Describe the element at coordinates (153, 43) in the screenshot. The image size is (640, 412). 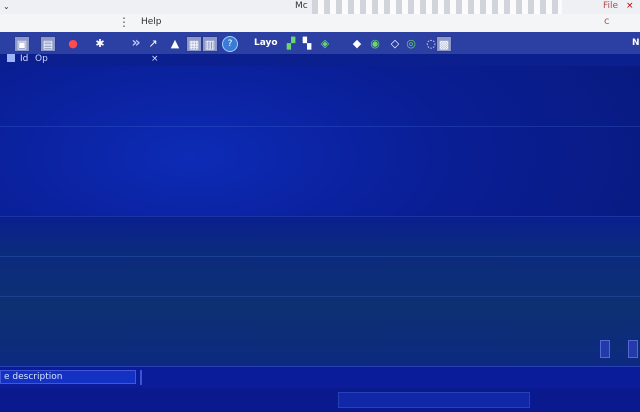
I see `arrow-icon: ↗` at that location.